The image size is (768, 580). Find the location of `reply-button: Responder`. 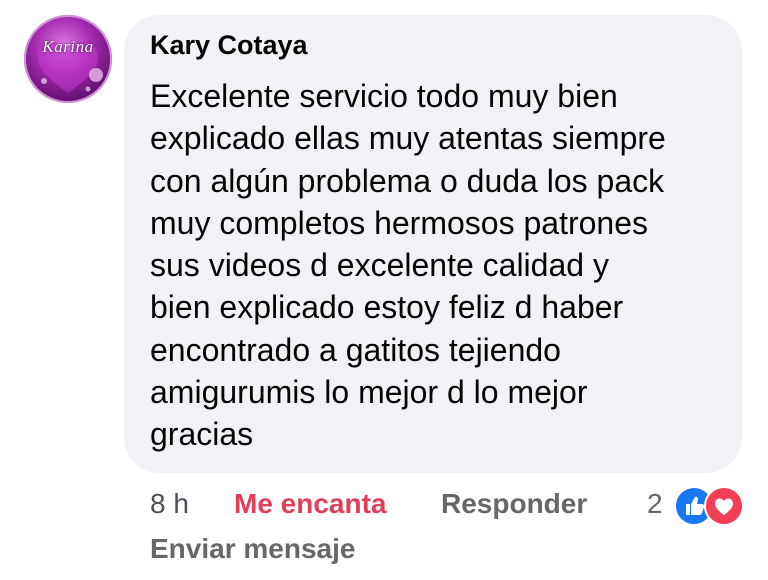

reply-button: Responder is located at coordinates (514, 504).